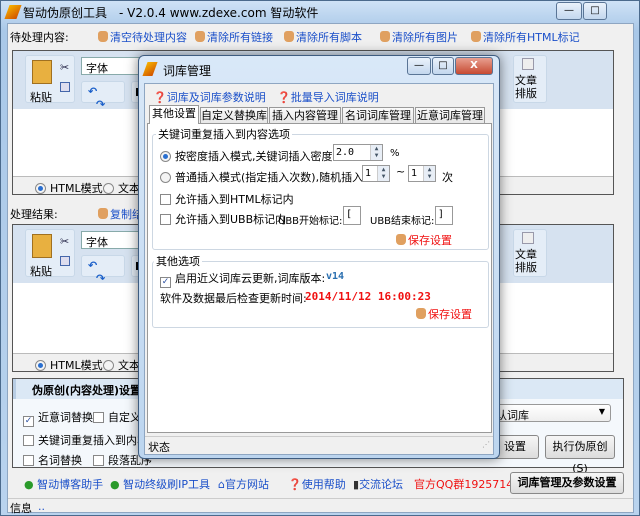 Image resolution: width=640 pixels, height=516 pixels. What do you see at coordinates (401, 171) in the screenshot?
I see `tilde-label: ~` at bounding box center [401, 171].